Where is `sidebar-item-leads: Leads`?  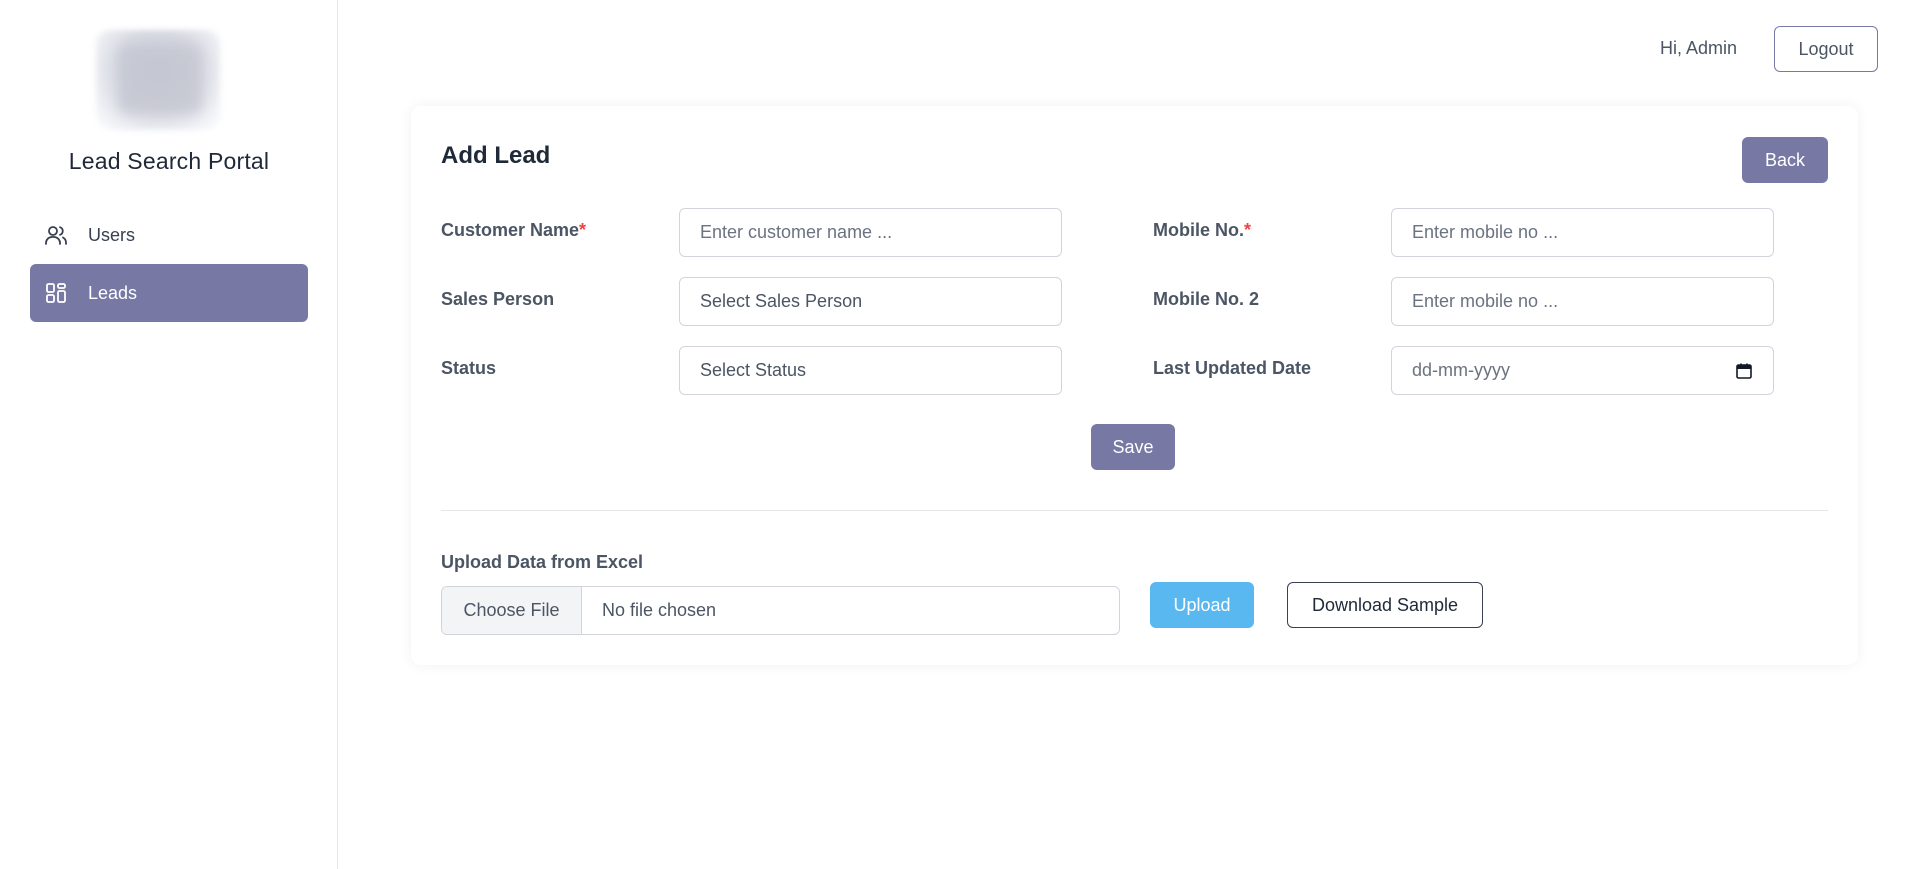
sidebar-item-leads: Leads is located at coordinates (169, 293).